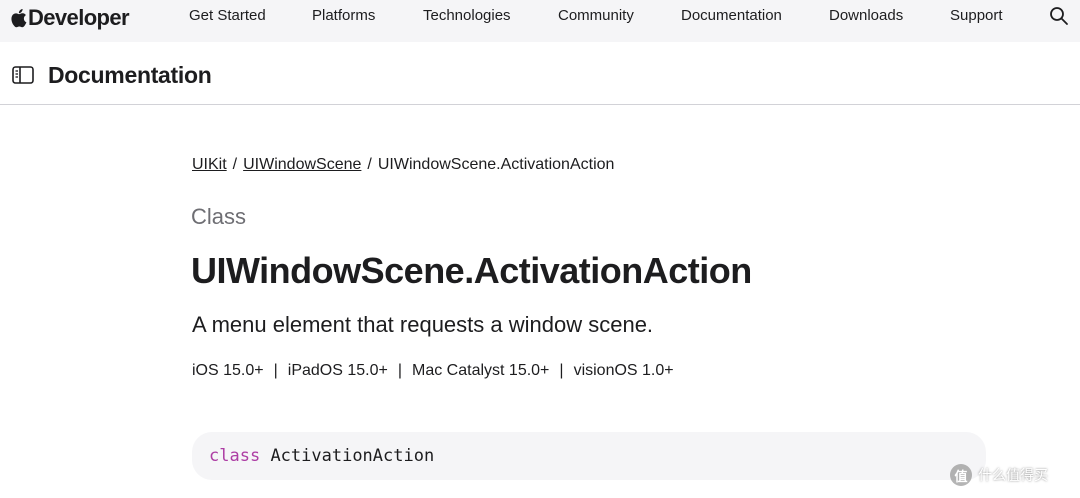 Image resolution: width=1080 pixels, height=498 pixels. What do you see at coordinates (1059, 16) in the screenshot?
I see `search-icon` at bounding box center [1059, 16].